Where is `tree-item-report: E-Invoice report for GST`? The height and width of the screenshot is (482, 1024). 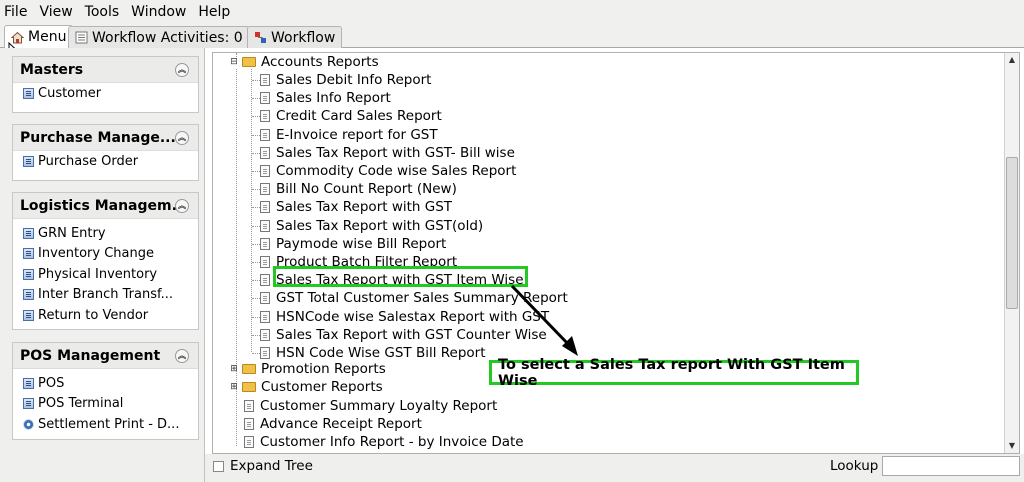
tree-item-report: E-Invoice report for GST is located at coordinates (349, 135).